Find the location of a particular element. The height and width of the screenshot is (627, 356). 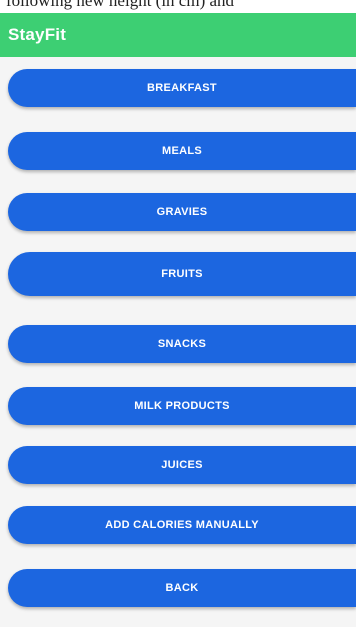

milk-products-button-label: MILK PRODUCTS is located at coordinates (182, 406).